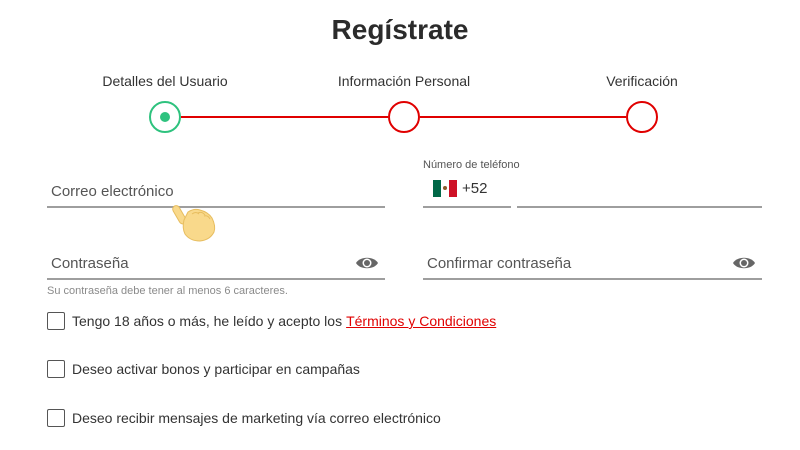 This screenshot has width=800, height=450. What do you see at coordinates (56, 369) in the screenshot?
I see `bonus-checkbox` at bounding box center [56, 369].